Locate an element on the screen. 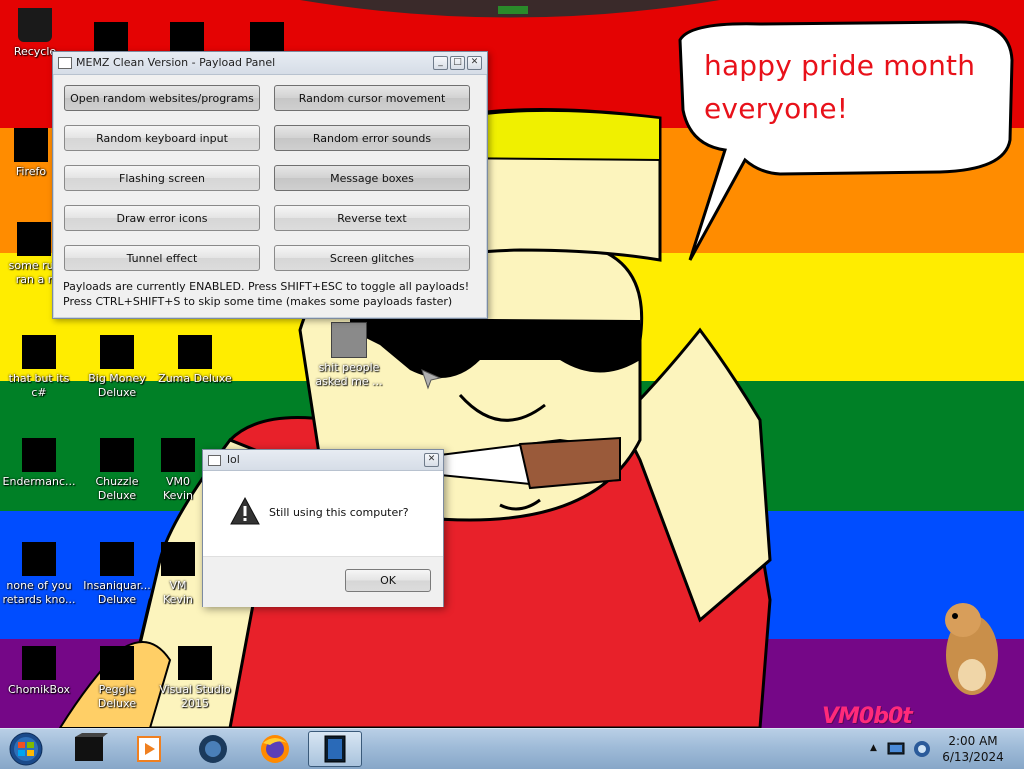 This screenshot has height=770, width=1024. taskbar-vm is located at coordinates (213, 749).